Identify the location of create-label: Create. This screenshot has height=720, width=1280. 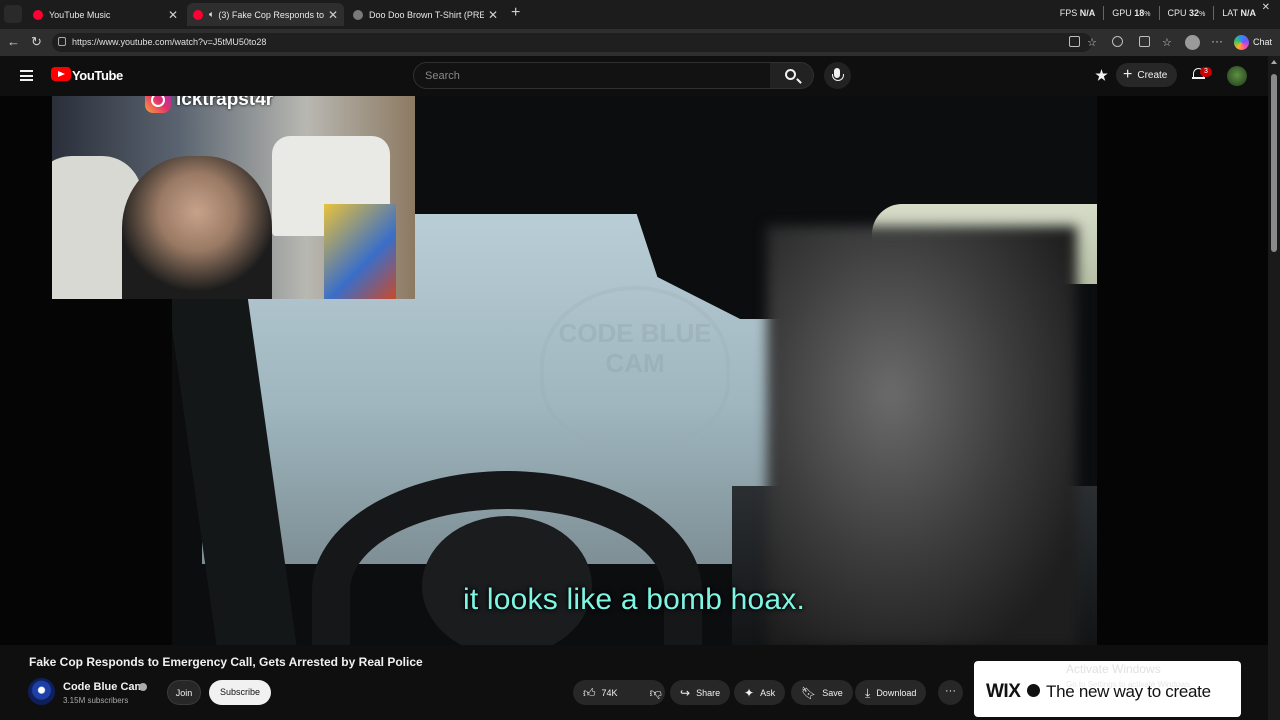
(1152, 75).